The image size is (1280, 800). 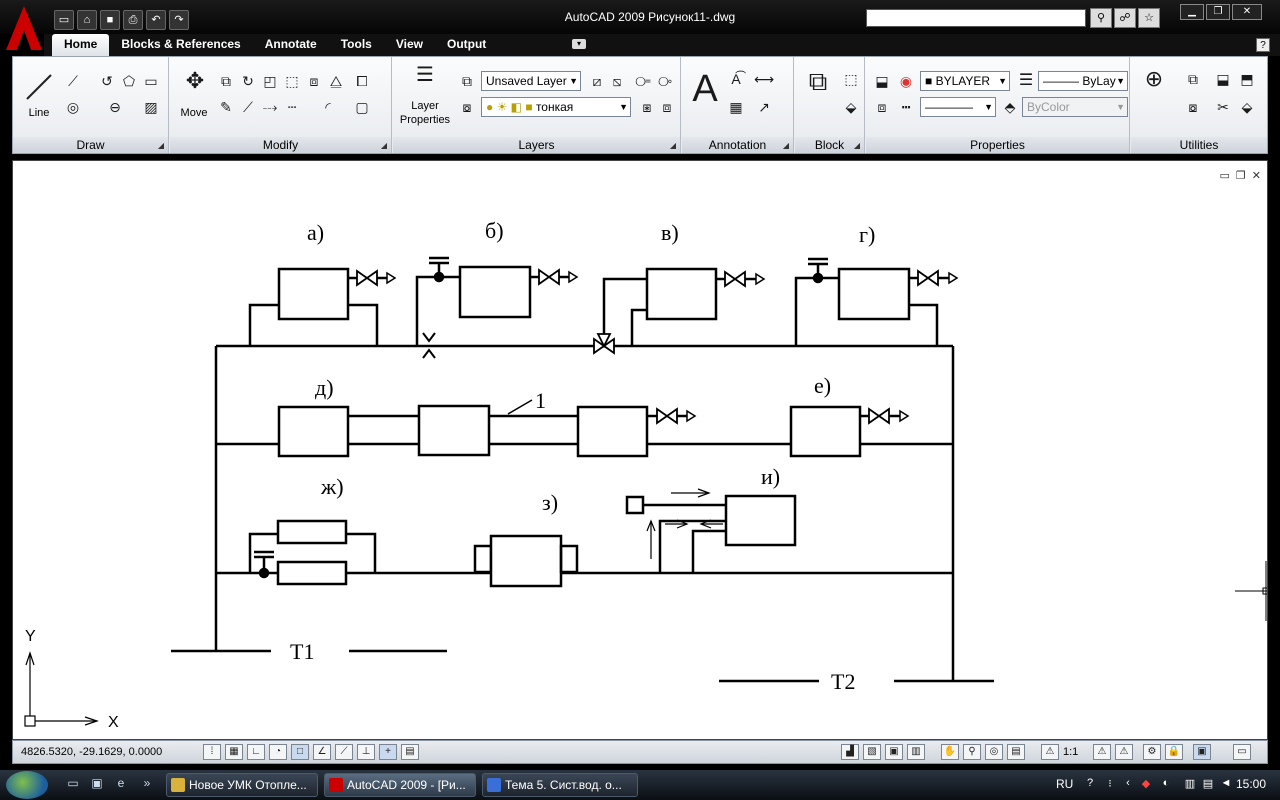 What do you see at coordinates (1070, 752) in the screenshot?
I see `annotation-scale-value: 1:1` at bounding box center [1070, 752].